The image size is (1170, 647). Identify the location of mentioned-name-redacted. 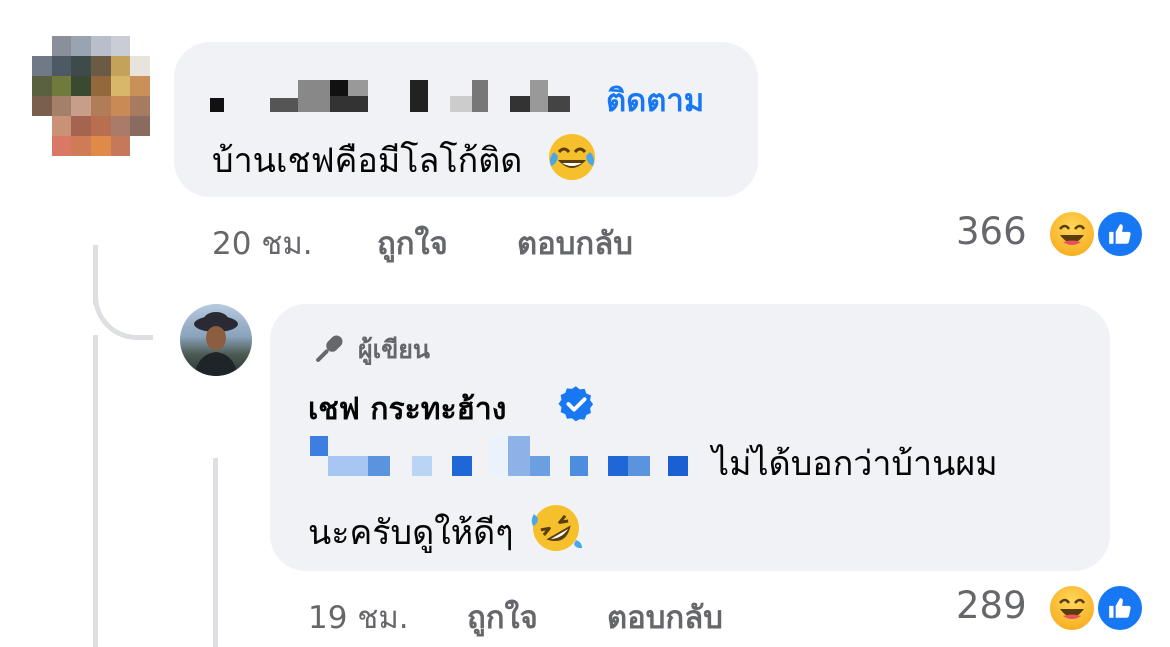
(510, 460).